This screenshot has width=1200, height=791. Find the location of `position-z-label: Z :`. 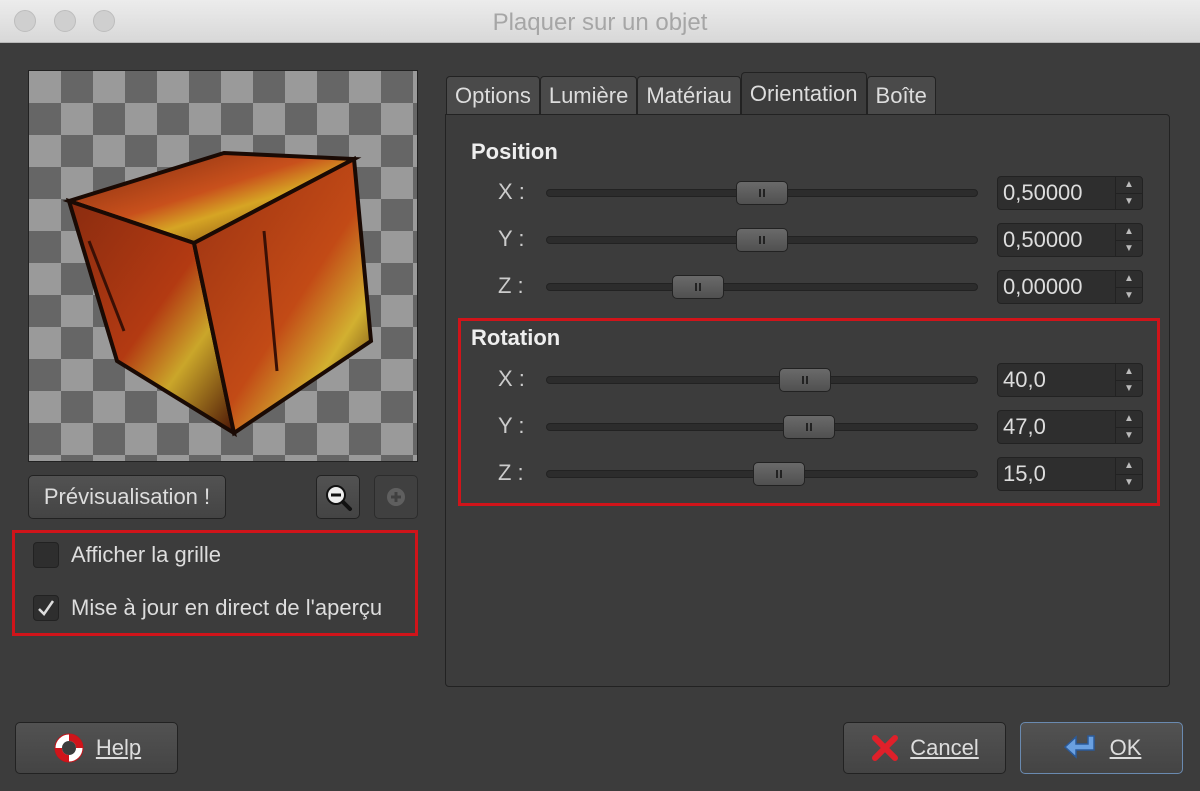

position-z-label: Z : is located at coordinates (511, 285).